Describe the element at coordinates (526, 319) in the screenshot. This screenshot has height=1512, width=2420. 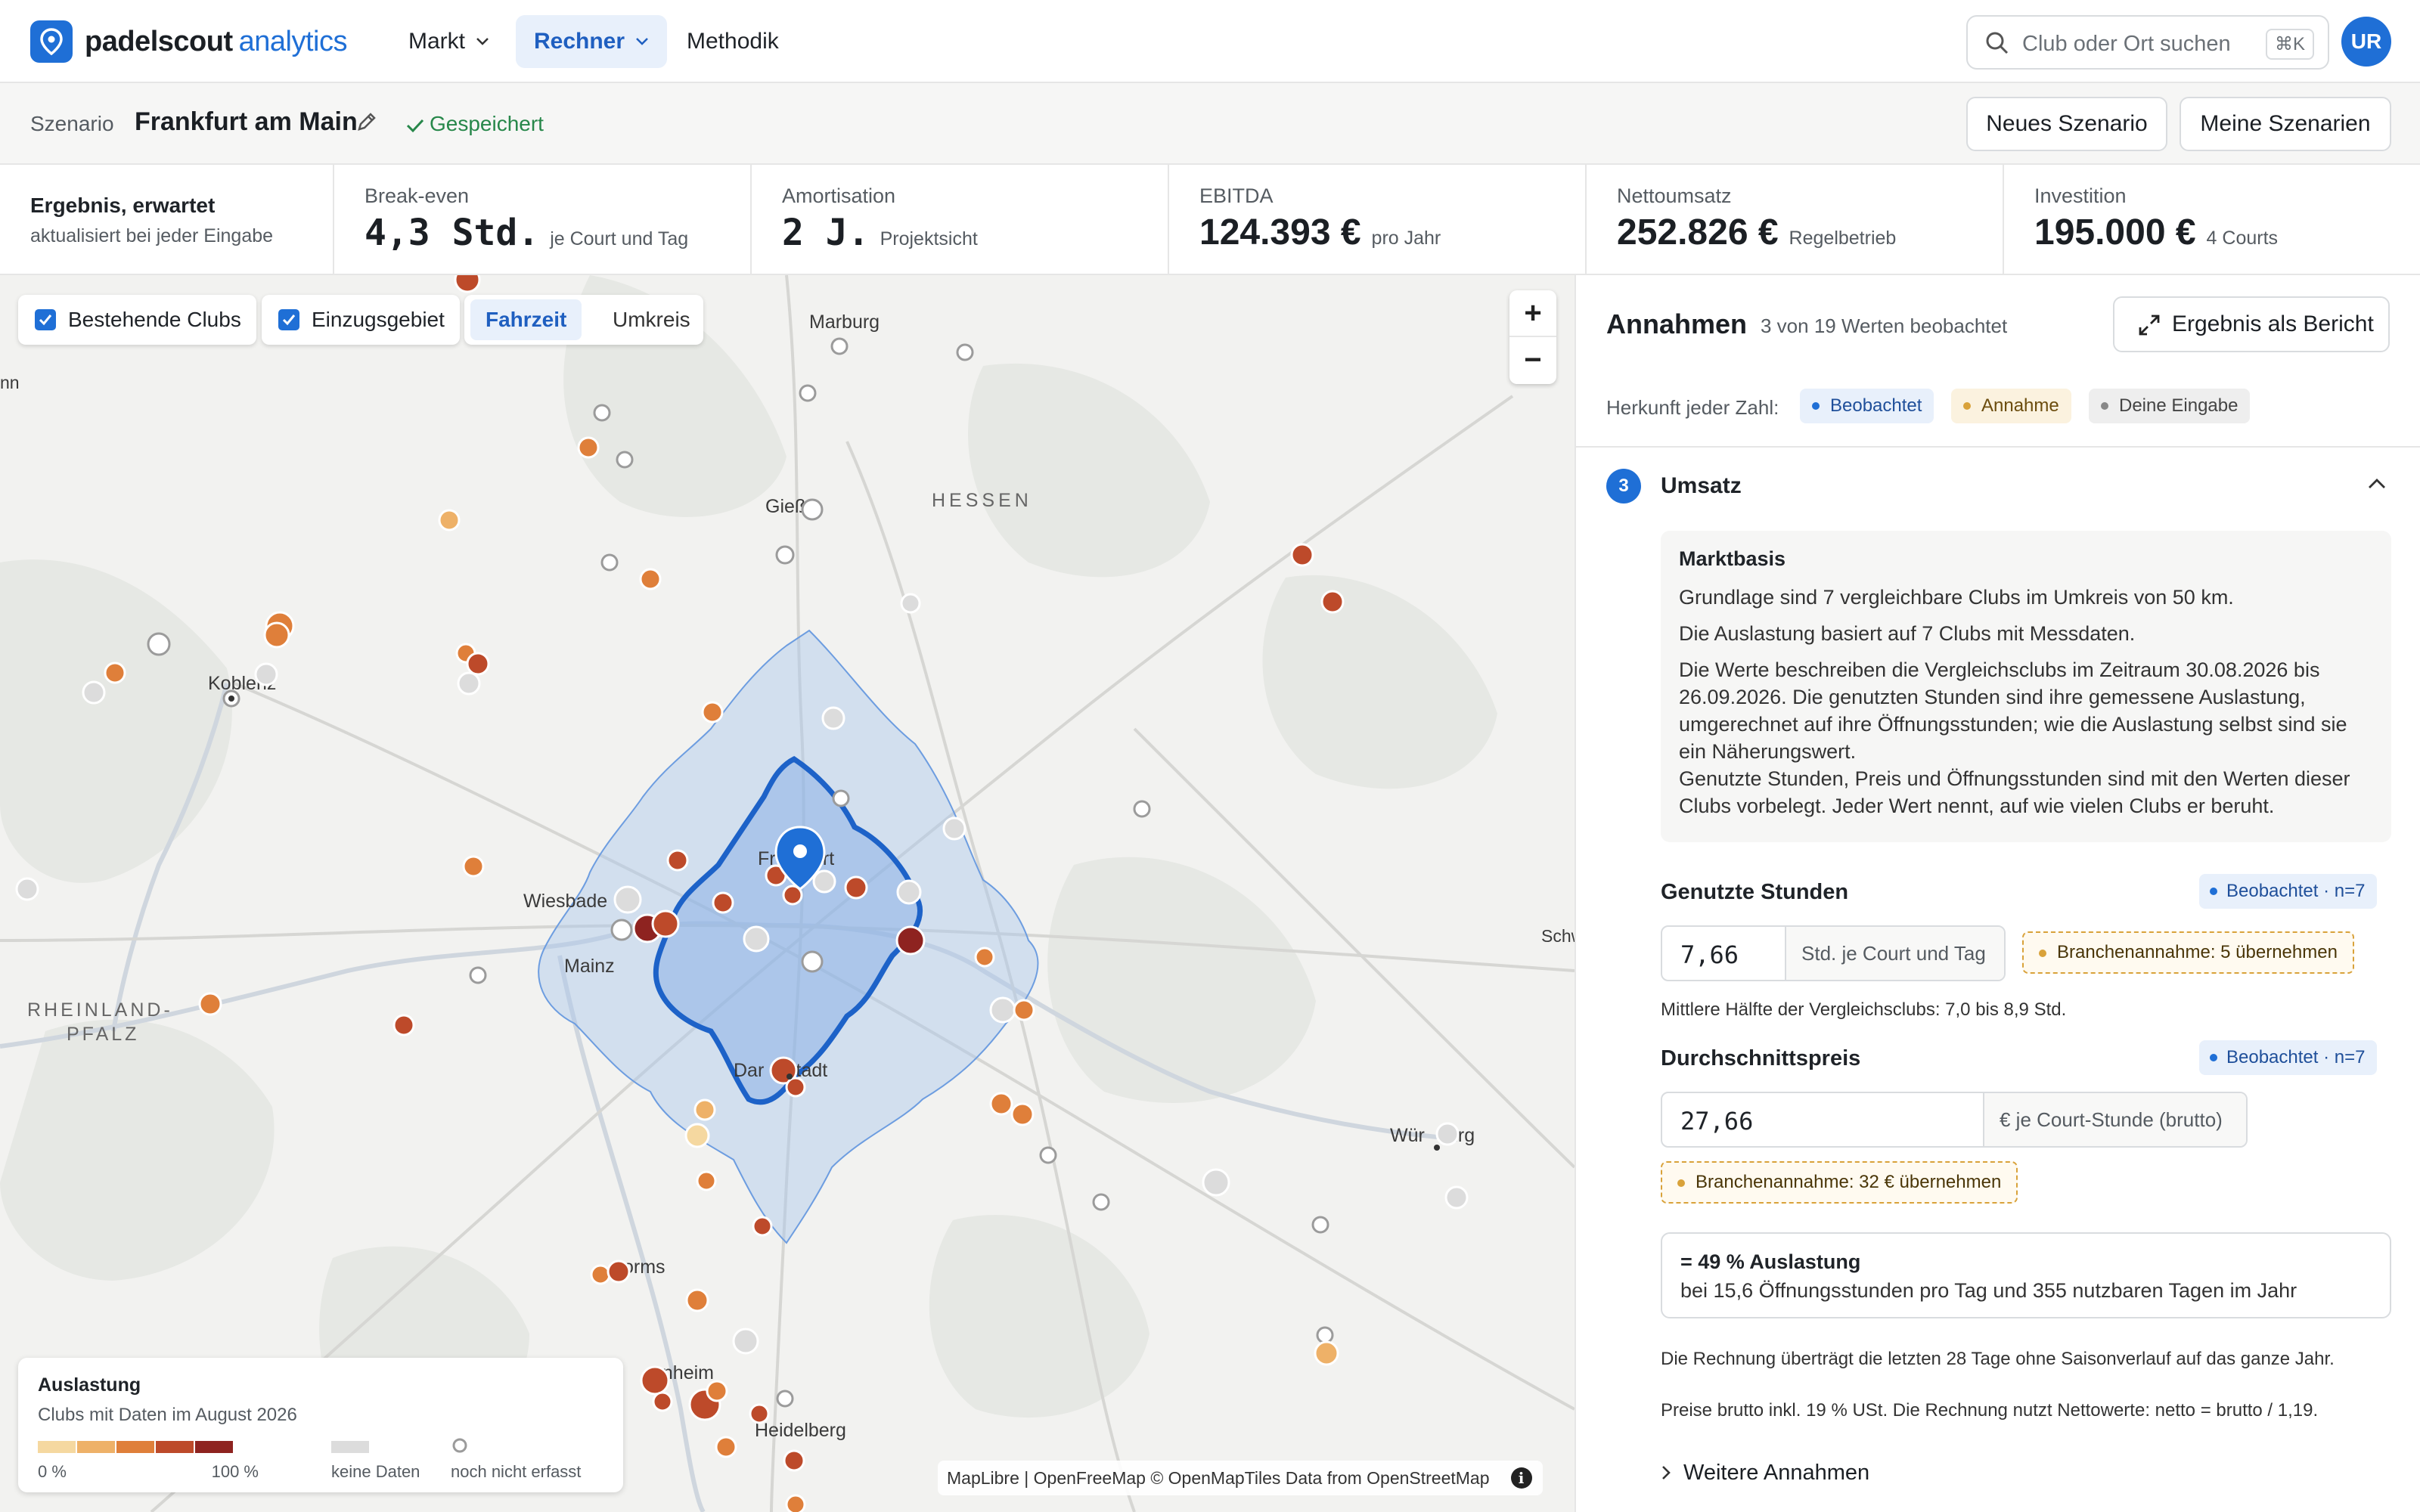
I see `mode-travel-time: Fahrzeit` at that location.